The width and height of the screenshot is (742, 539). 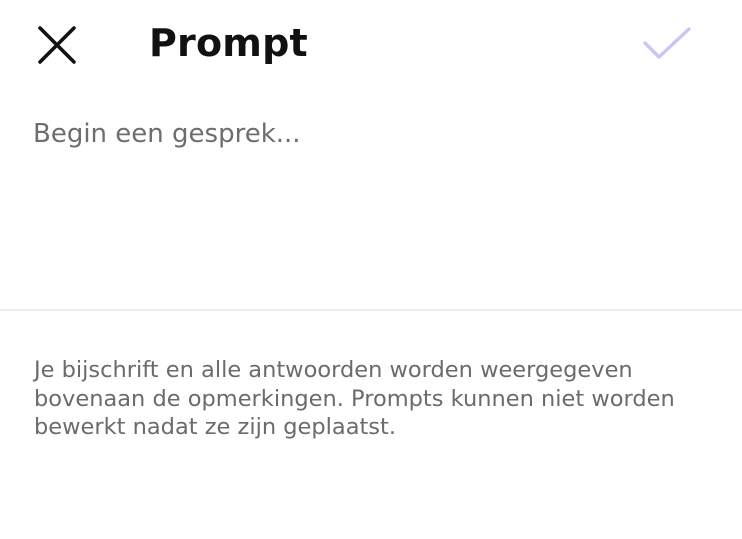 I want to click on page-title: Prompt, so click(x=228, y=43).